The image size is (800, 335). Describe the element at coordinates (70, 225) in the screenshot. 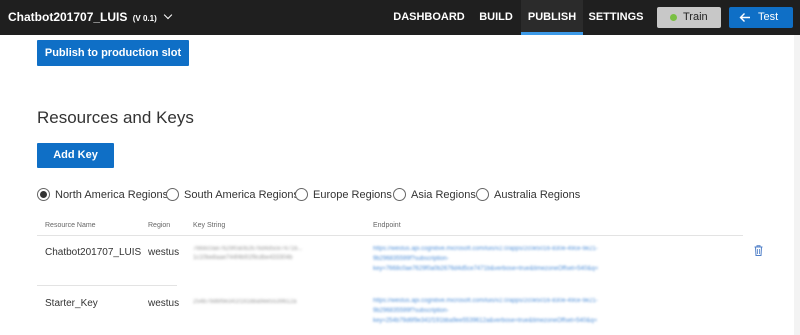

I see `column-header-resource-name: Resource Name` at that location.